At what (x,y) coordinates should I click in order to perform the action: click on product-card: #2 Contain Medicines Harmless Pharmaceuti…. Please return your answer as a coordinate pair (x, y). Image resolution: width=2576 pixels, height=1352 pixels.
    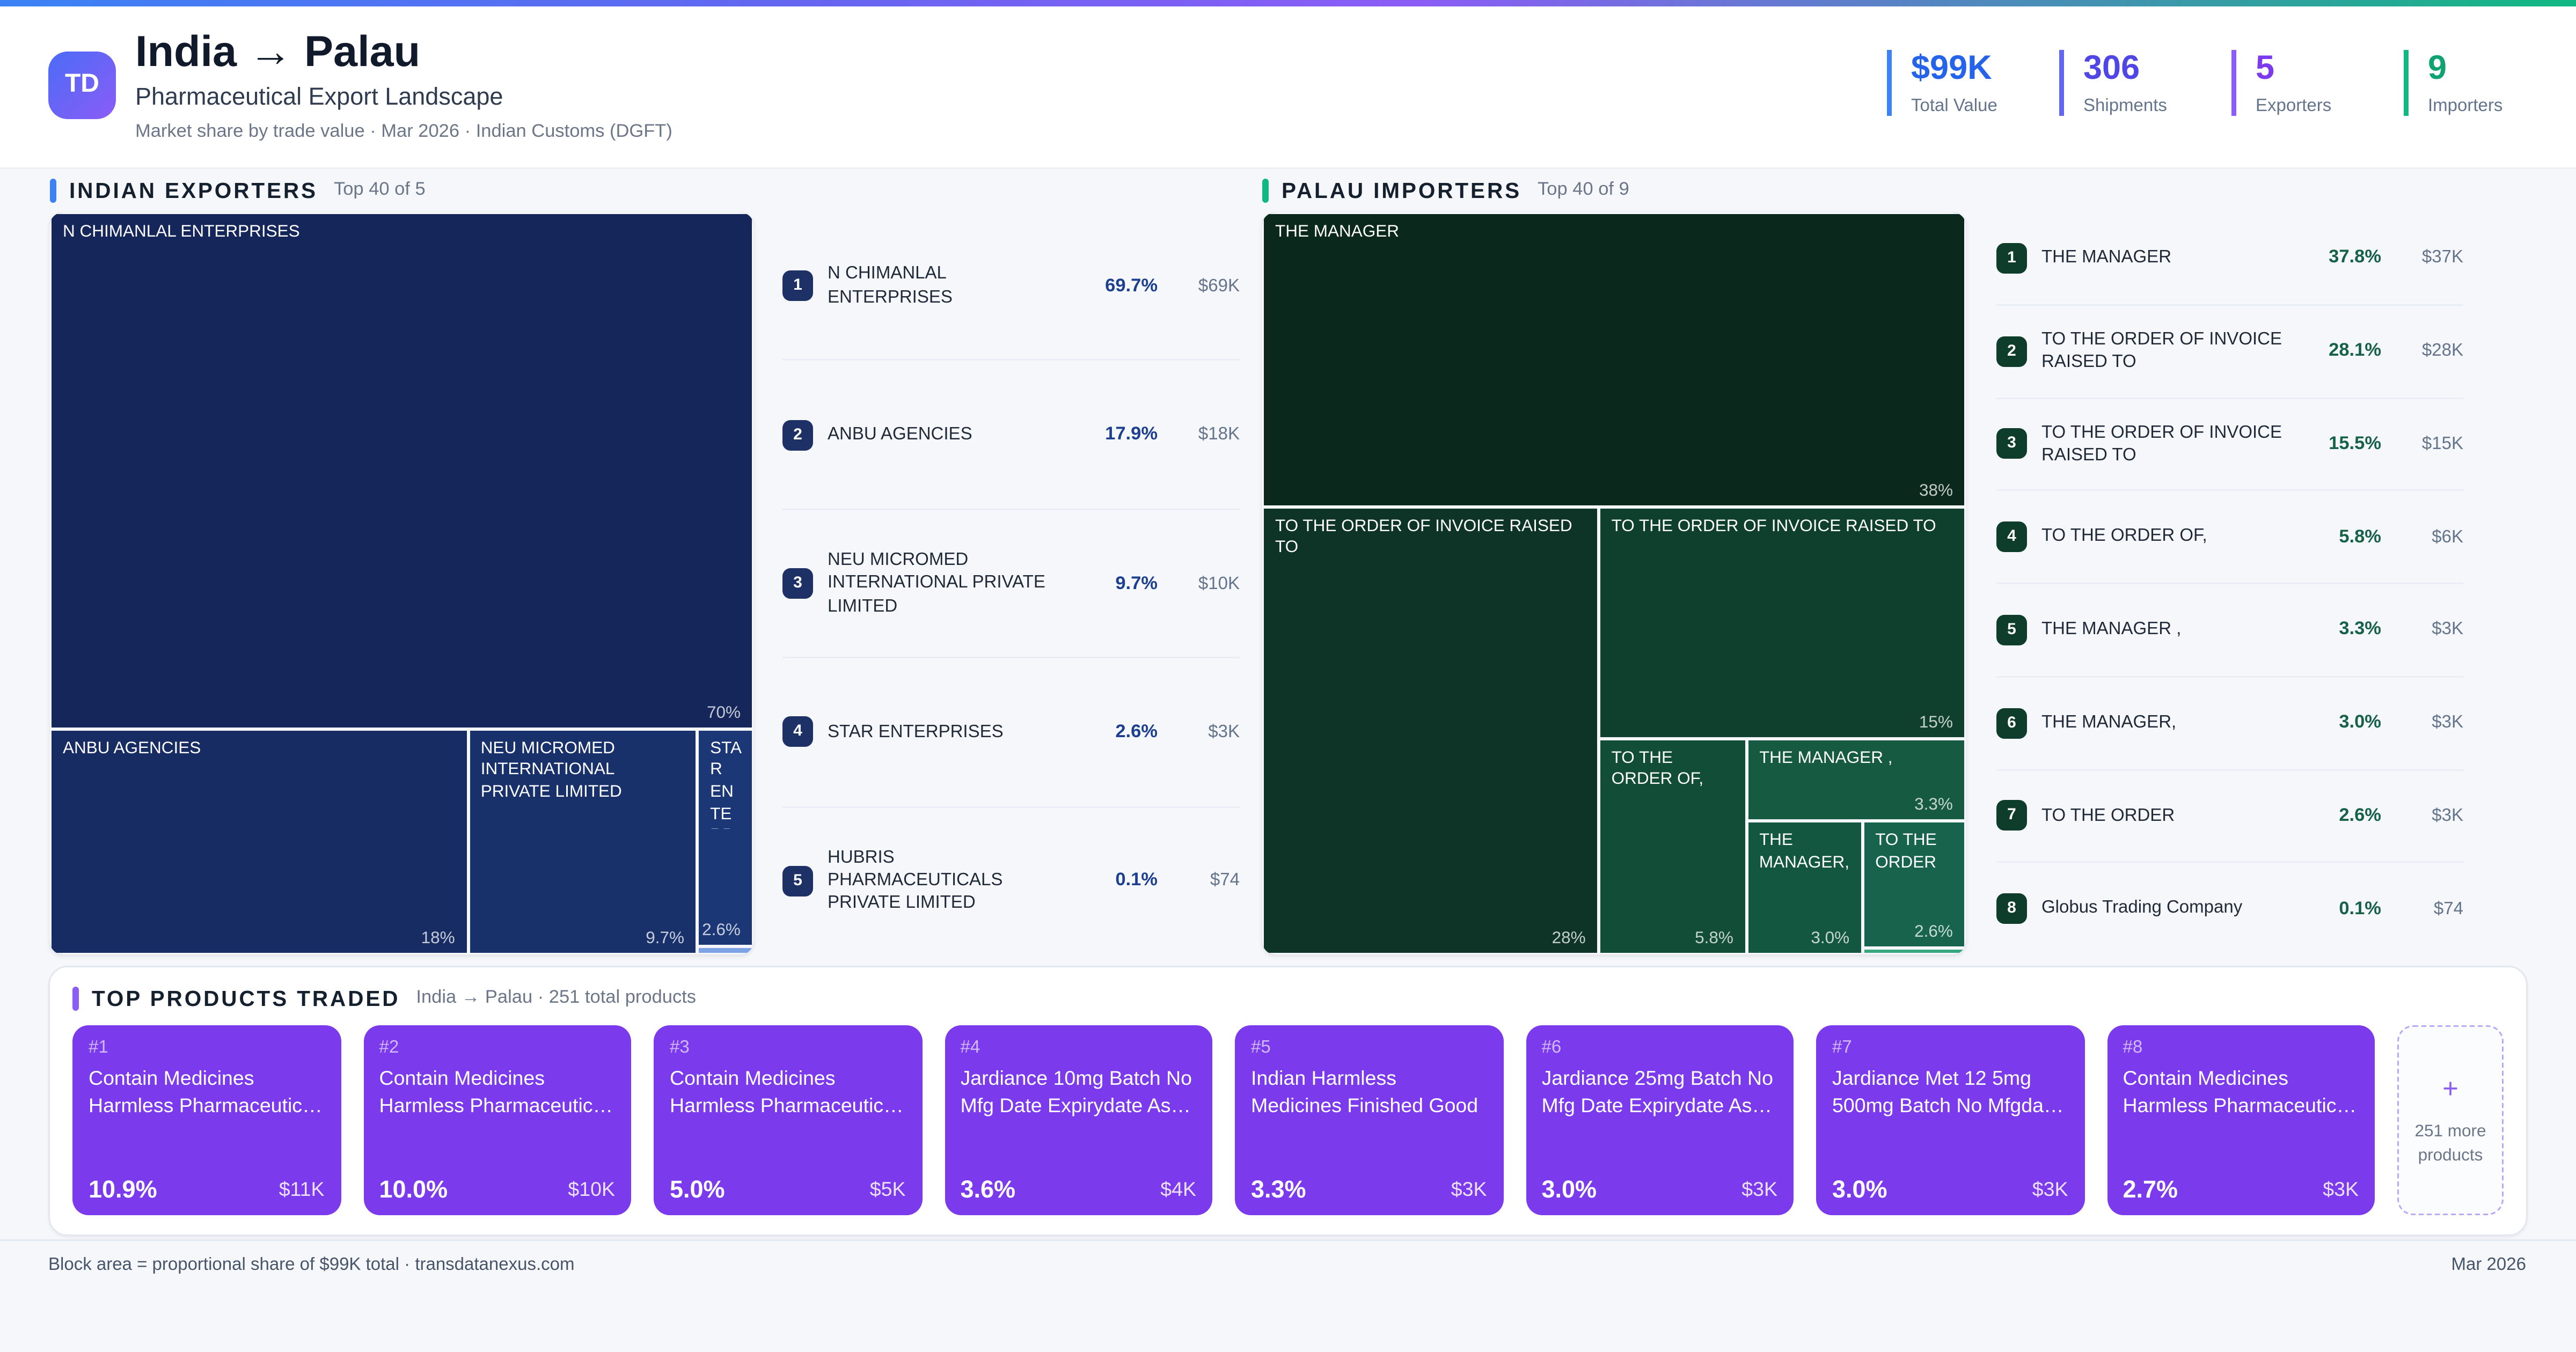
    Looking at the image, I should click on (497, 1120).